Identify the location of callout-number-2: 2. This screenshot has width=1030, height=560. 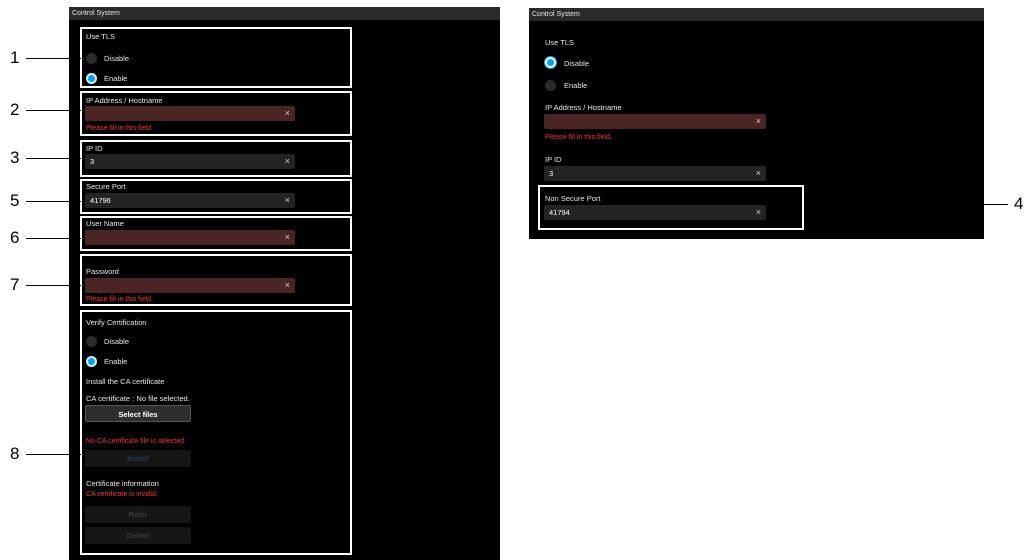
(15, 109).